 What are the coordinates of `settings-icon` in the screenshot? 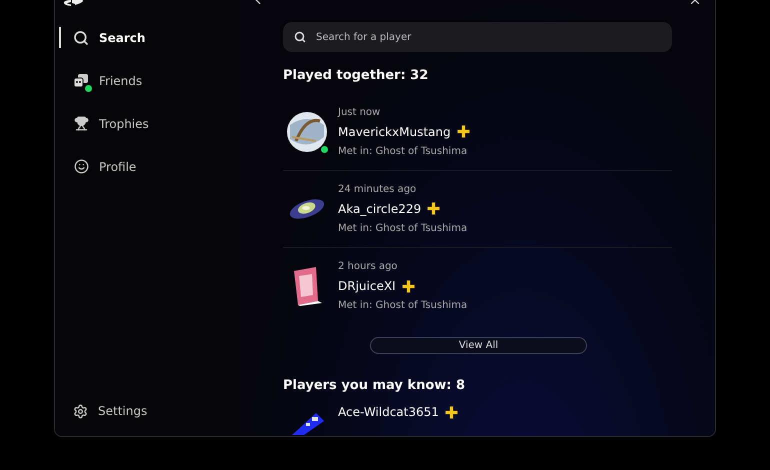 It's located at (80, 411).